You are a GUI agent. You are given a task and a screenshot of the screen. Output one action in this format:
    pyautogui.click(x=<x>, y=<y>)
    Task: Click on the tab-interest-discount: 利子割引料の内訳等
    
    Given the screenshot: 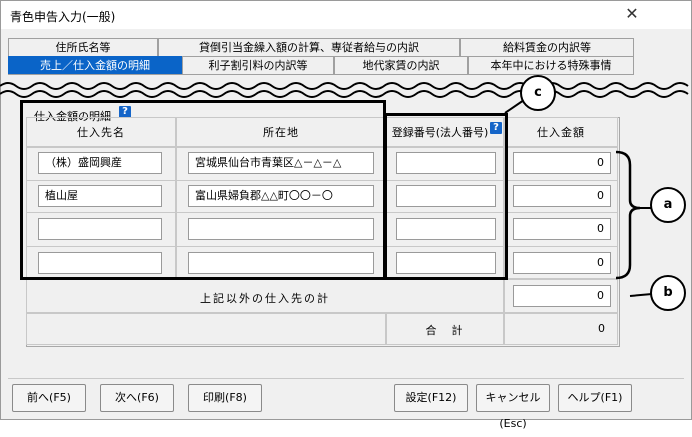 What is the action you would take?
    pyautogui.click(x=258, y=65)
    